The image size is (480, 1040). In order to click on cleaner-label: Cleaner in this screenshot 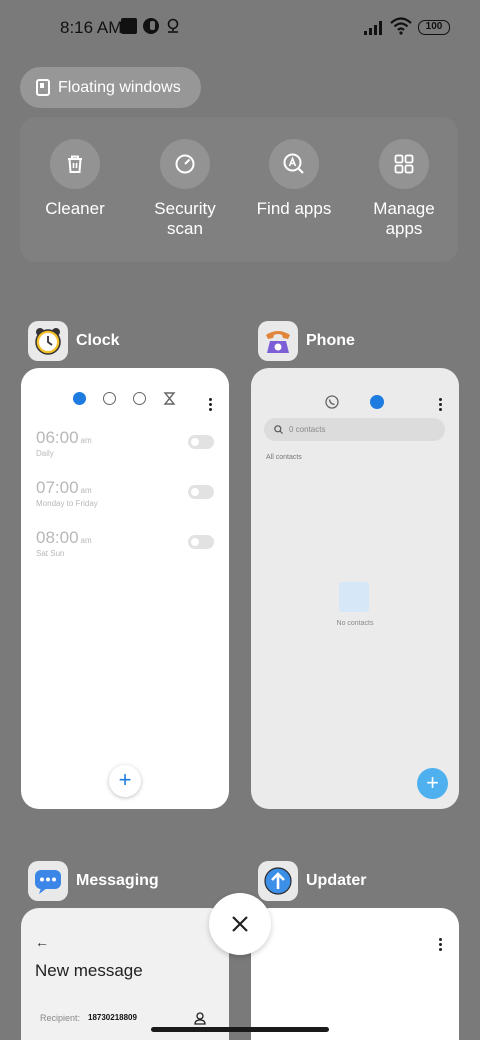, I will do `click(75, 208)`.